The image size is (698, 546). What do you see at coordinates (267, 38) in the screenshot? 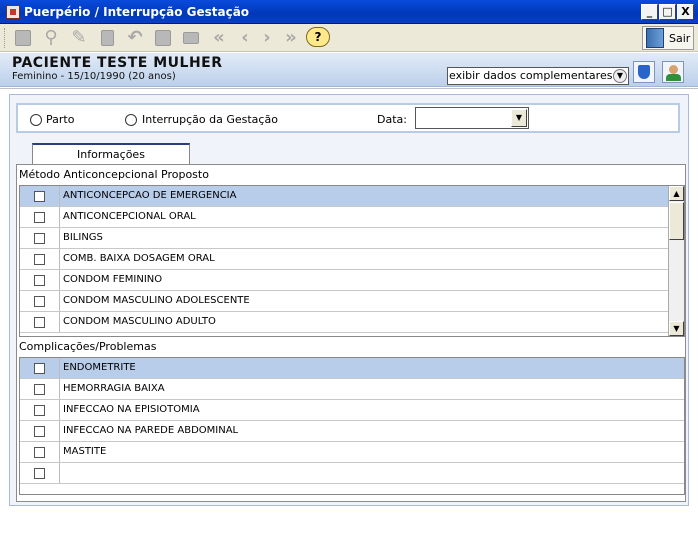
I see `next-record-icon: ›` at bounding box center [267, 38].